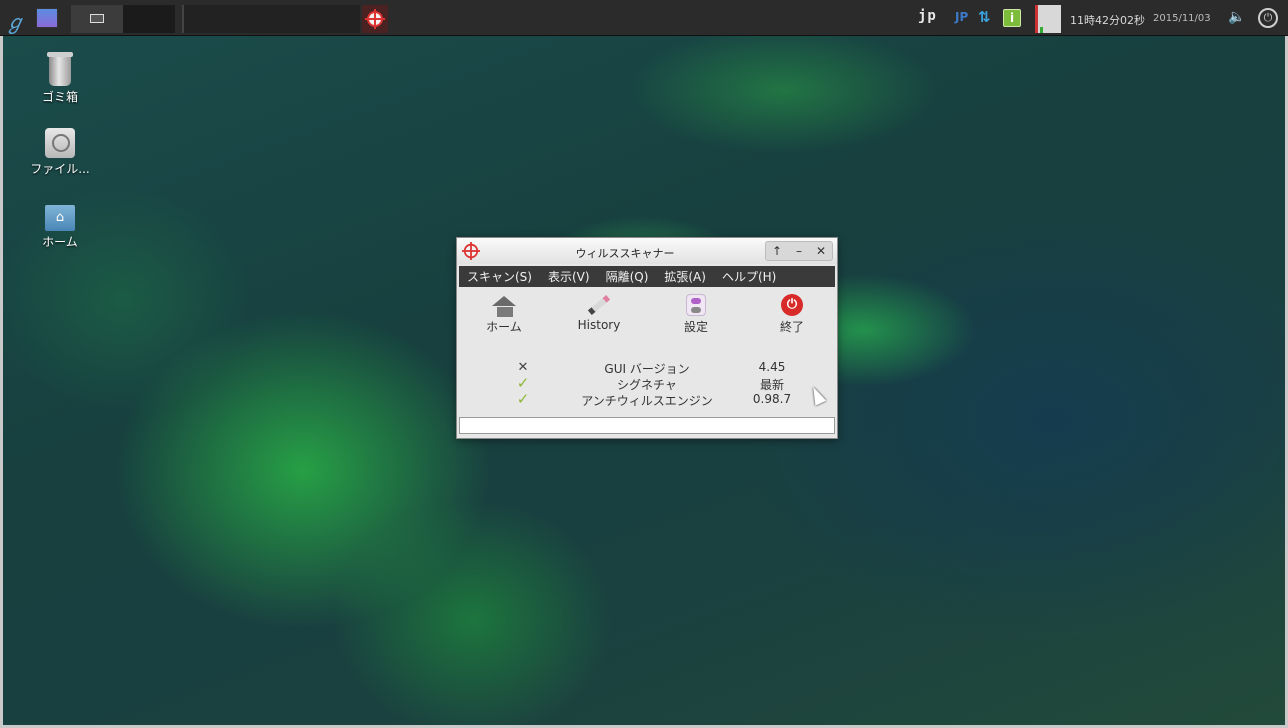  What do you see at coordinates (17, 20) in the screenshot?
I see `app-menu-logo-icon: ℊ` at bounding box center [17, 20].